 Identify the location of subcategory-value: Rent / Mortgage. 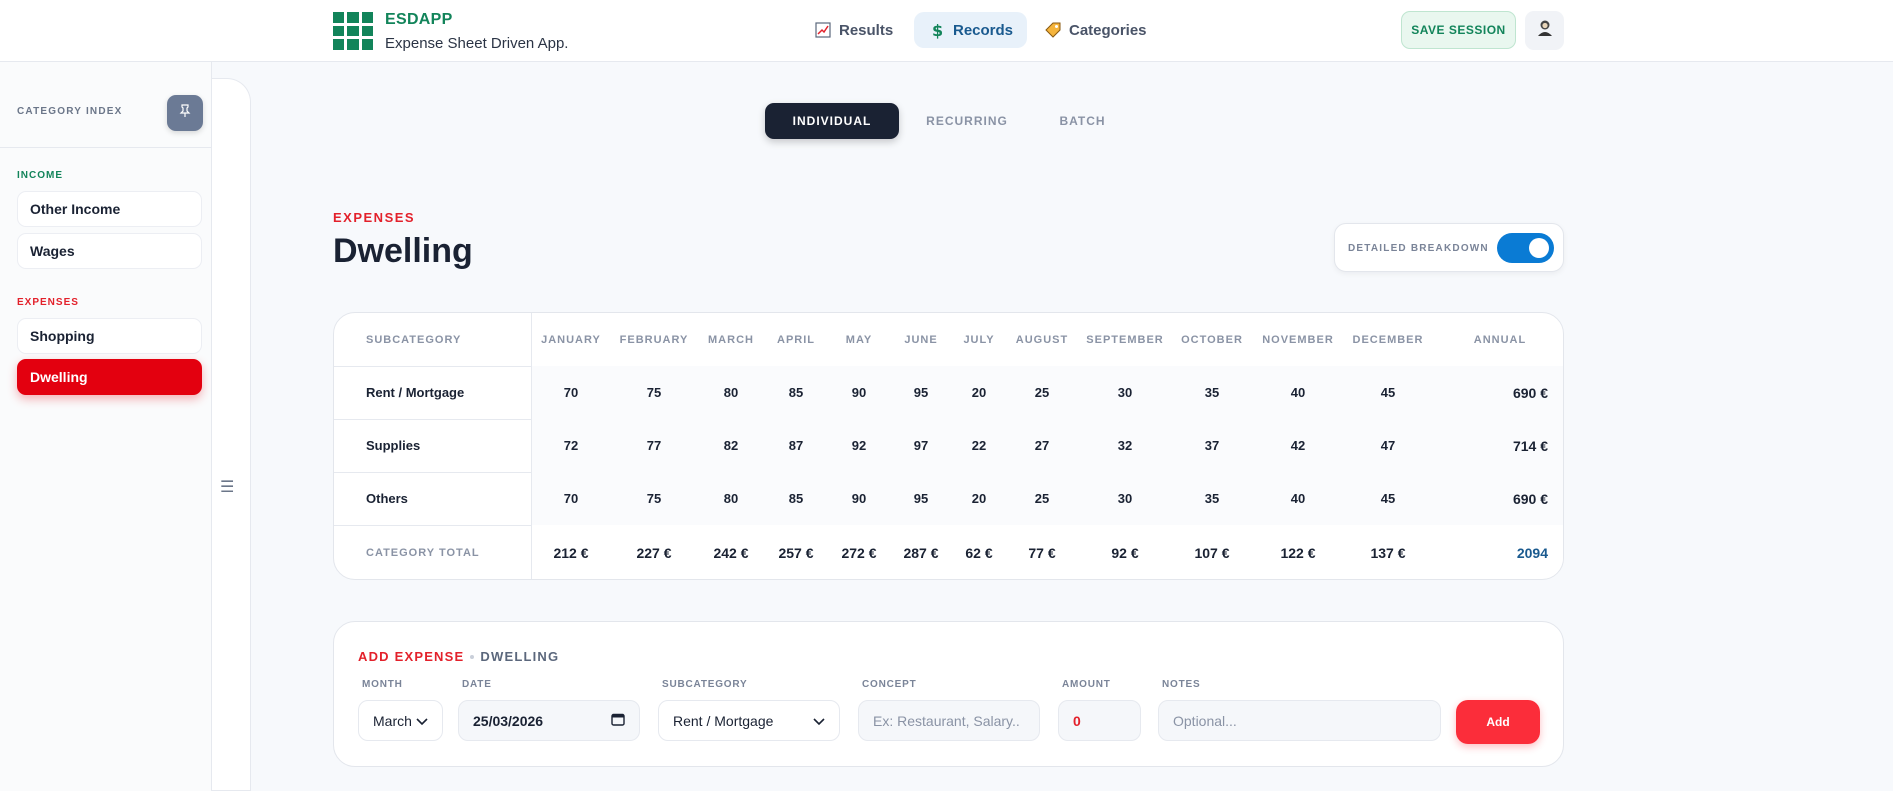
(723, 720).